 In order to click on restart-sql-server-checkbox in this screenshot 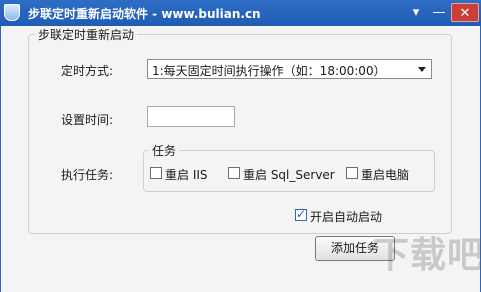, I will do `click(234, 173)`.